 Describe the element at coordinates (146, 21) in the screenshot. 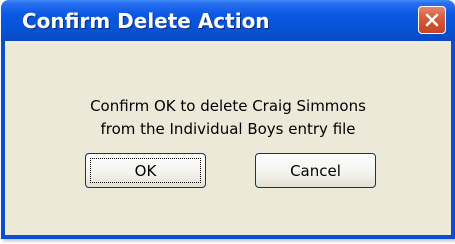

I see `dialog-title: Confirm Delete Action` at that location.